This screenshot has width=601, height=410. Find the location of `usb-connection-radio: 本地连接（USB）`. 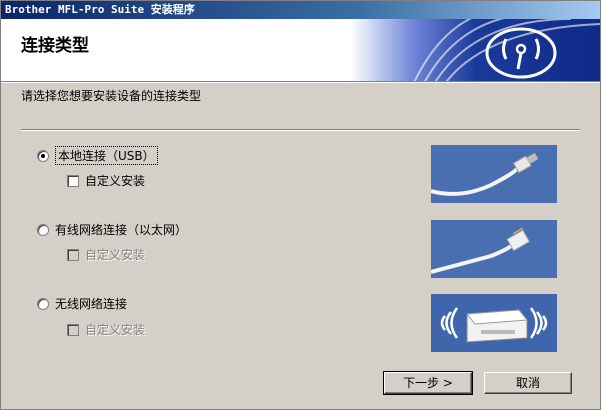

usb-connection-radio: 本地连接（USB） is located at coordinates (97, 155).